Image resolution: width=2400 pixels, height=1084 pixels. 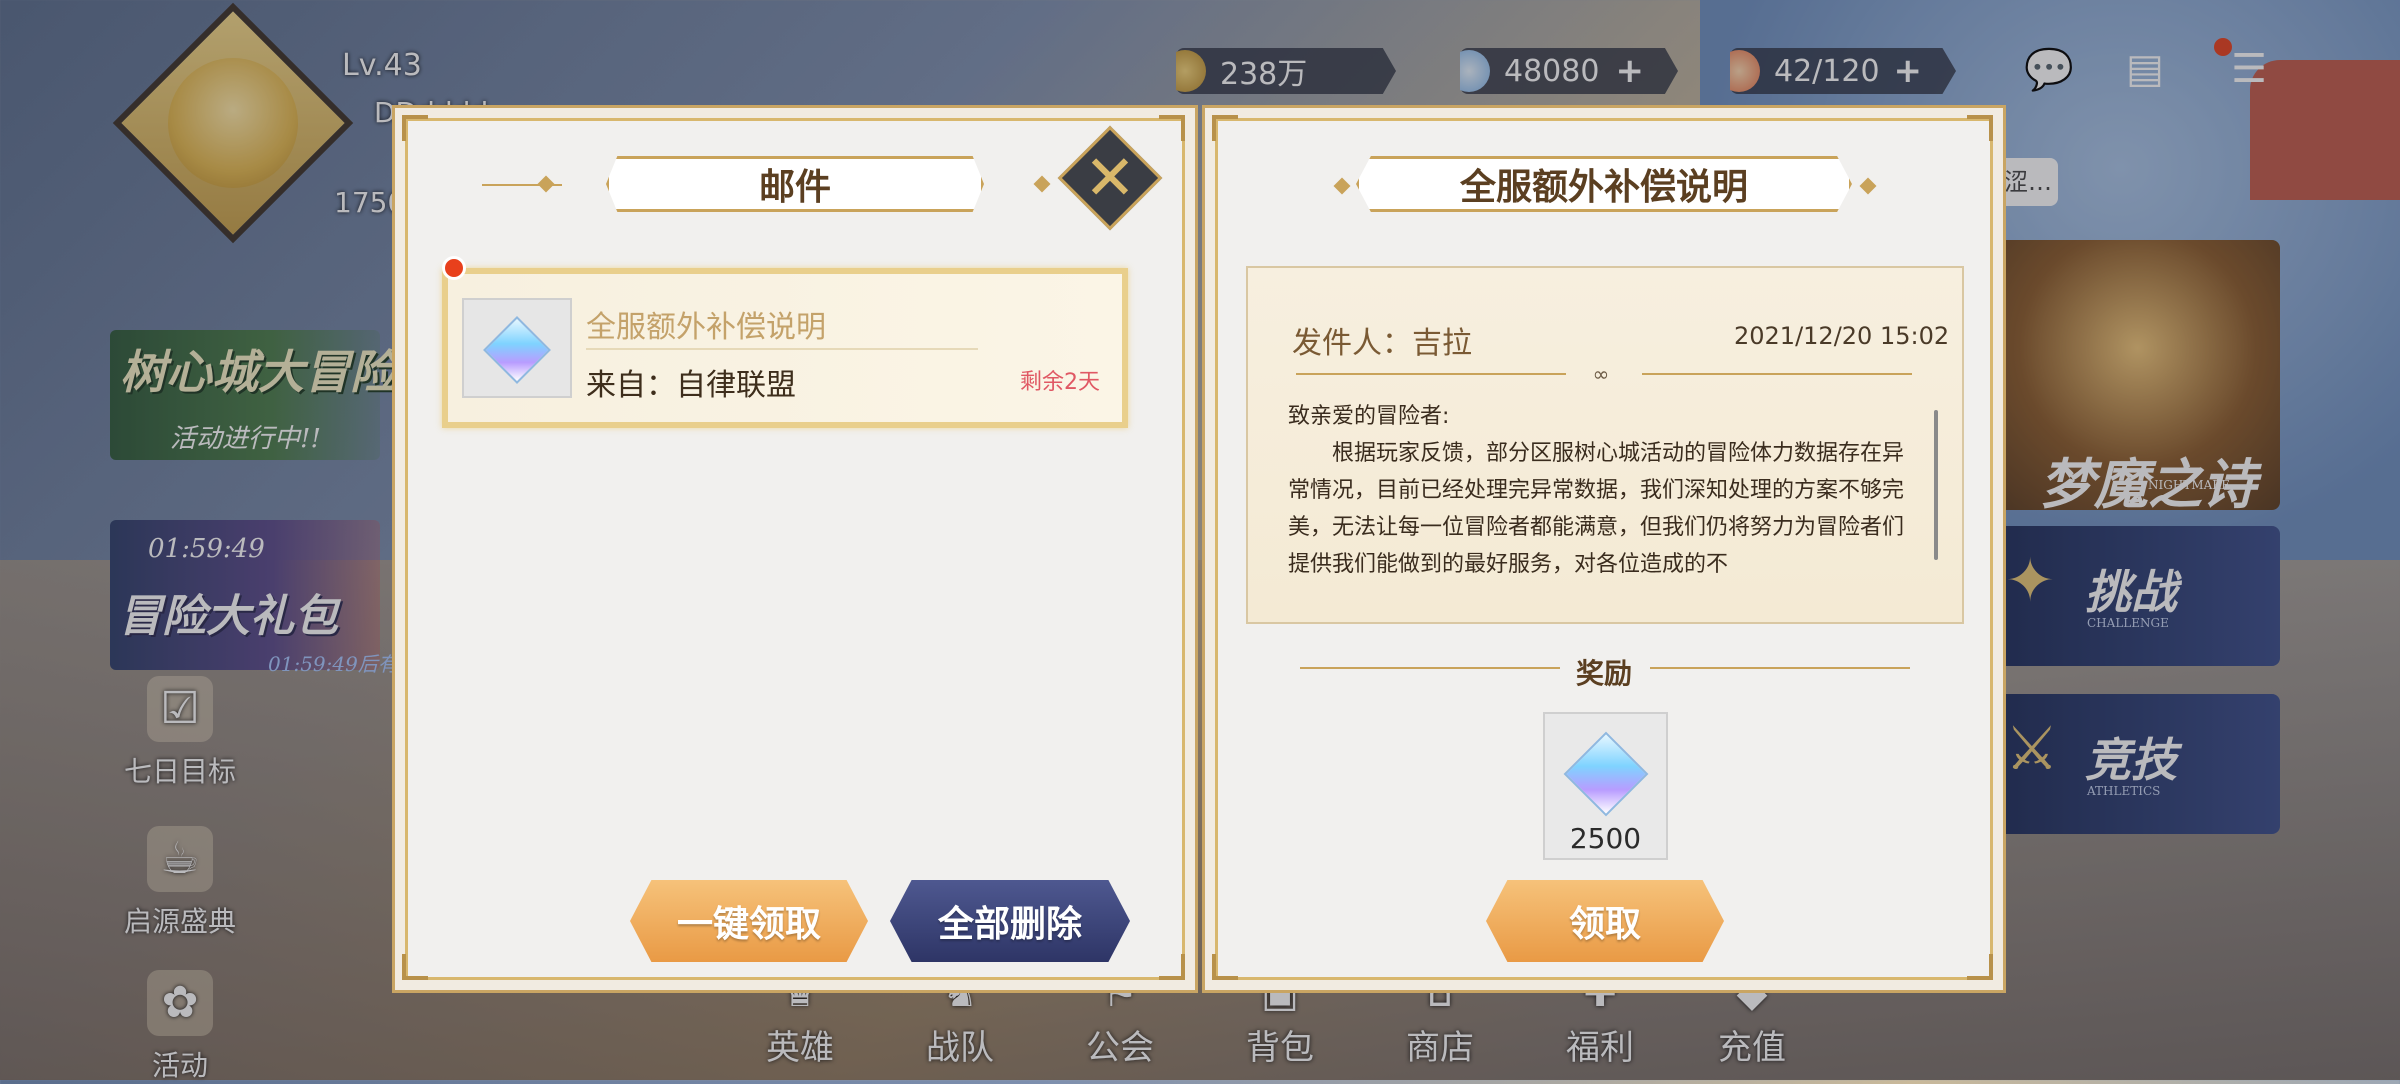 What do you see at coordinates (1604, 184) in the screenshot?
I see `mail-detail-title: 全服额外补偿说明` at bounding box center [1604, 184].